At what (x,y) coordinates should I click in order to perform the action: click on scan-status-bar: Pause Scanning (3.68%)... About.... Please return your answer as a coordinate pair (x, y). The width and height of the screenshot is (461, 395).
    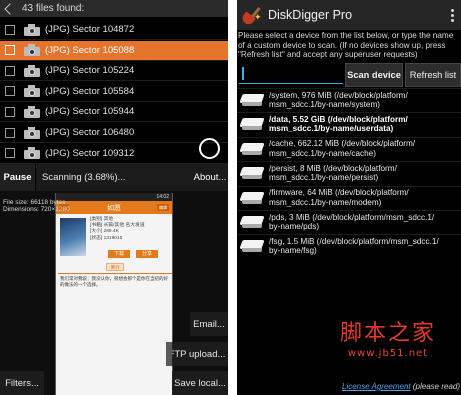
    Looking at the image, I should click on (114, 177).